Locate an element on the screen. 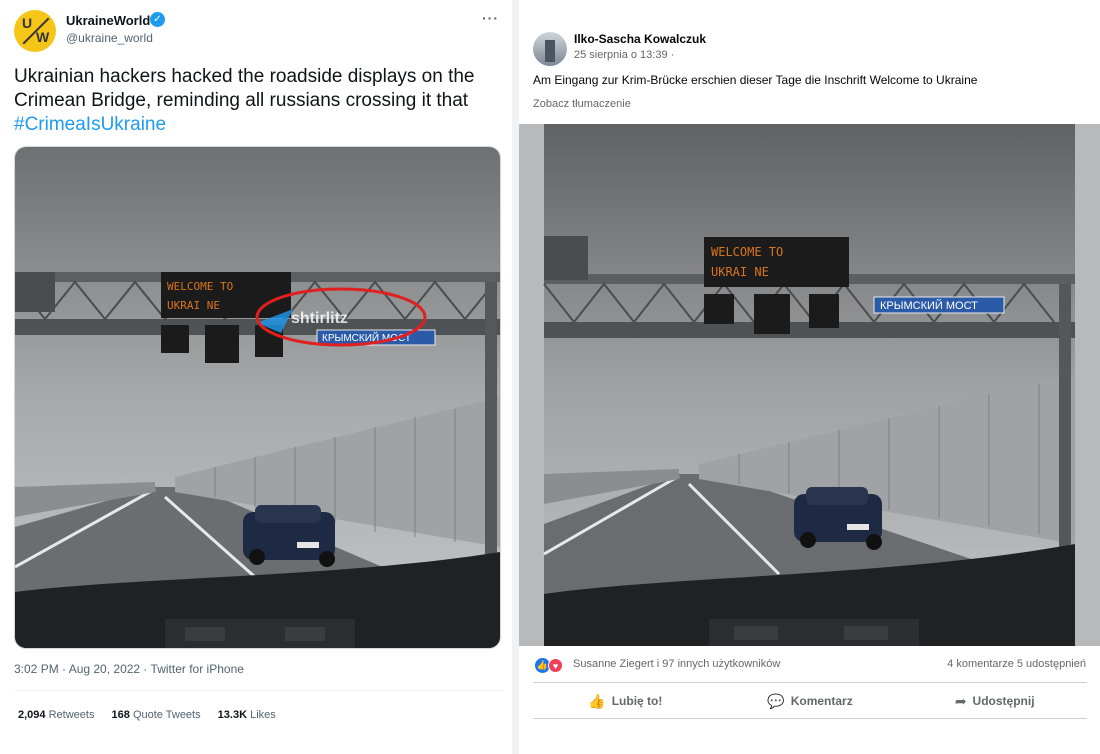 This screenshot has width=1100, height=754. retweets-count: 2,094 is located at coordinates (32, 715).